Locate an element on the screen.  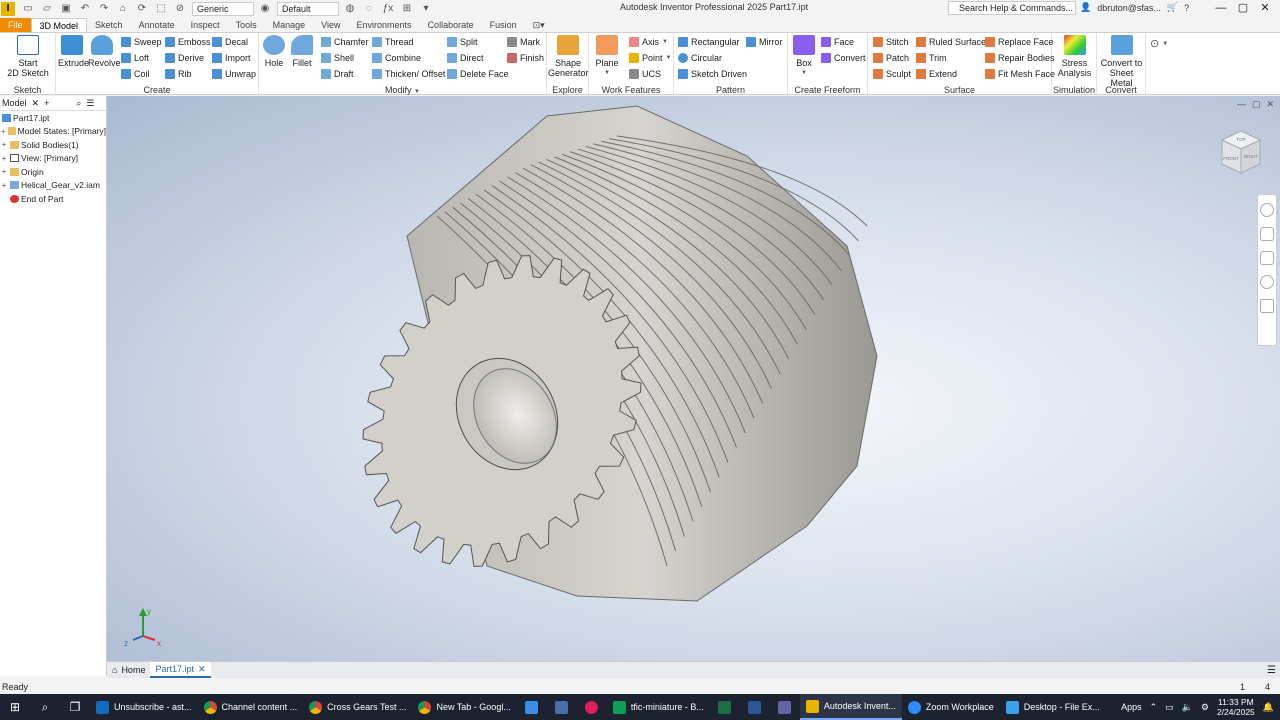
sweep-button: Sweep is located at coordinates (141, 42).